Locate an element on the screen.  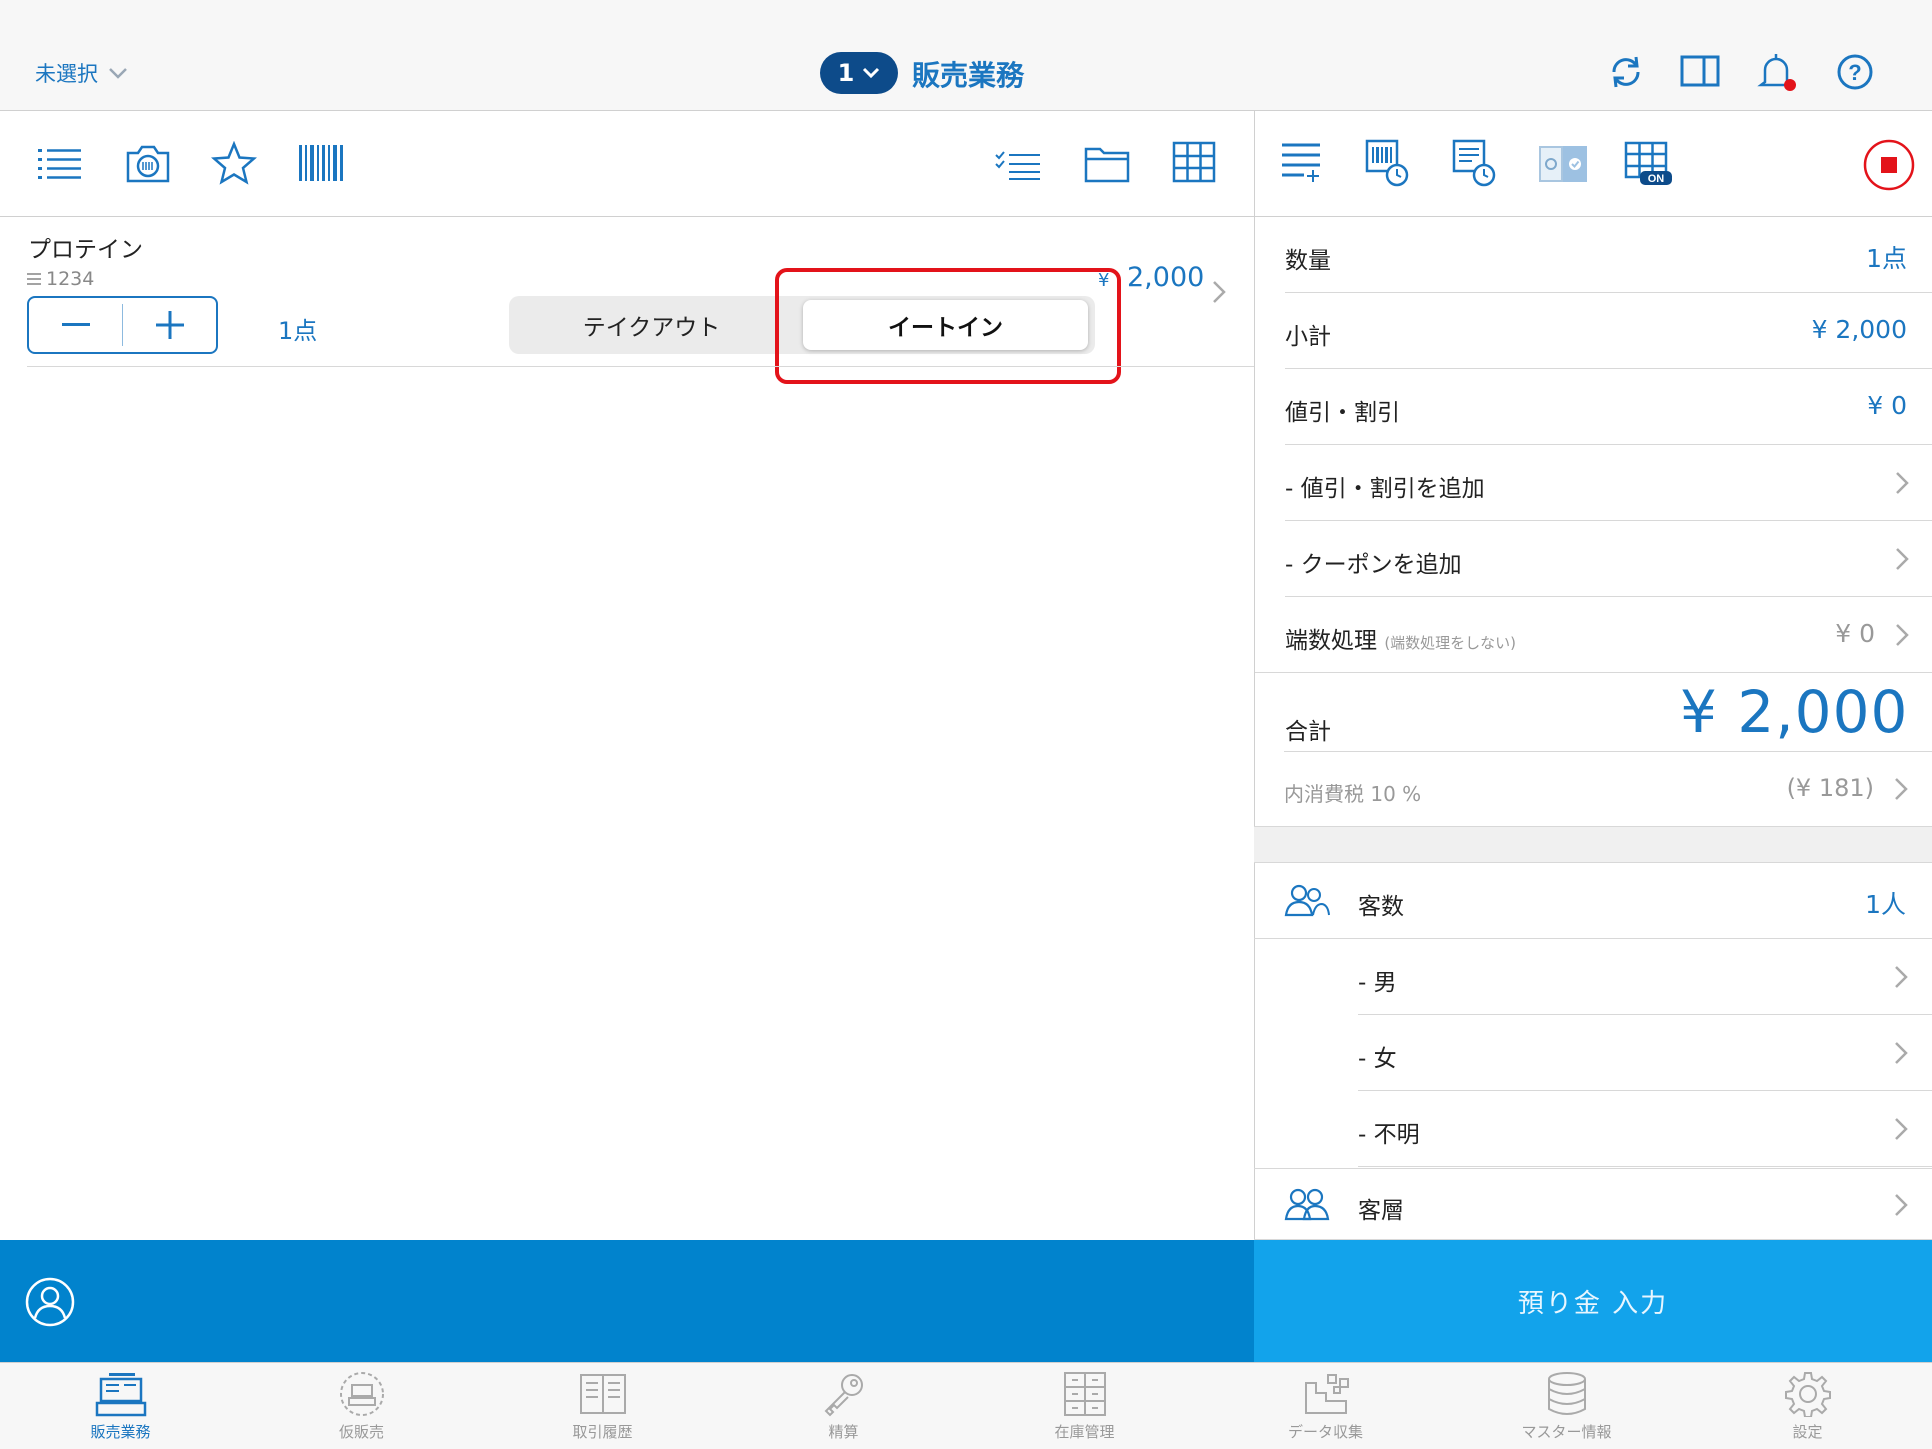
tab-history: 取引履歴 is located at coordinates (602, 1406).